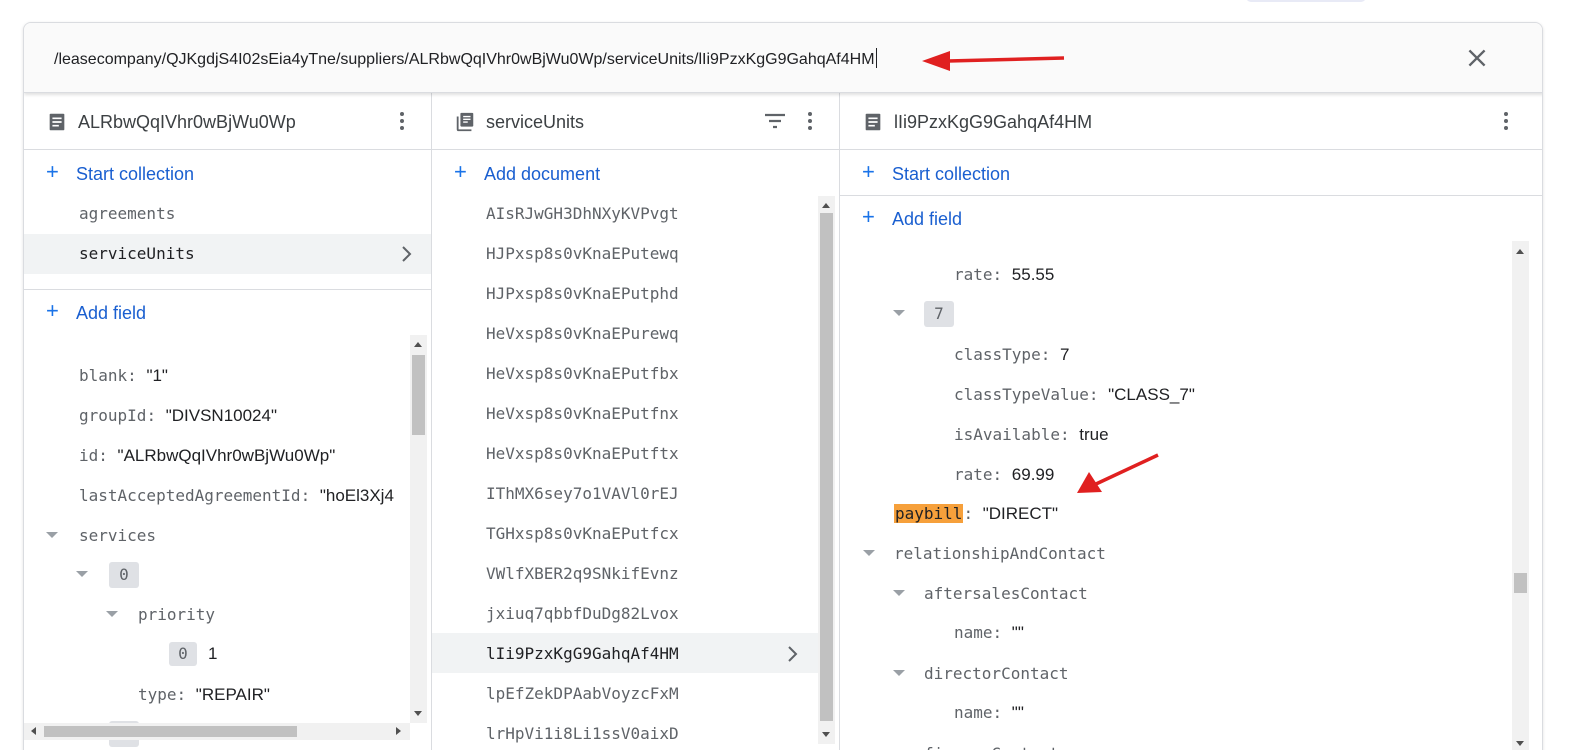 The width and height of the screenshot is (1577, 750). I want to click on top-tab-hint, so click(1306, 1).